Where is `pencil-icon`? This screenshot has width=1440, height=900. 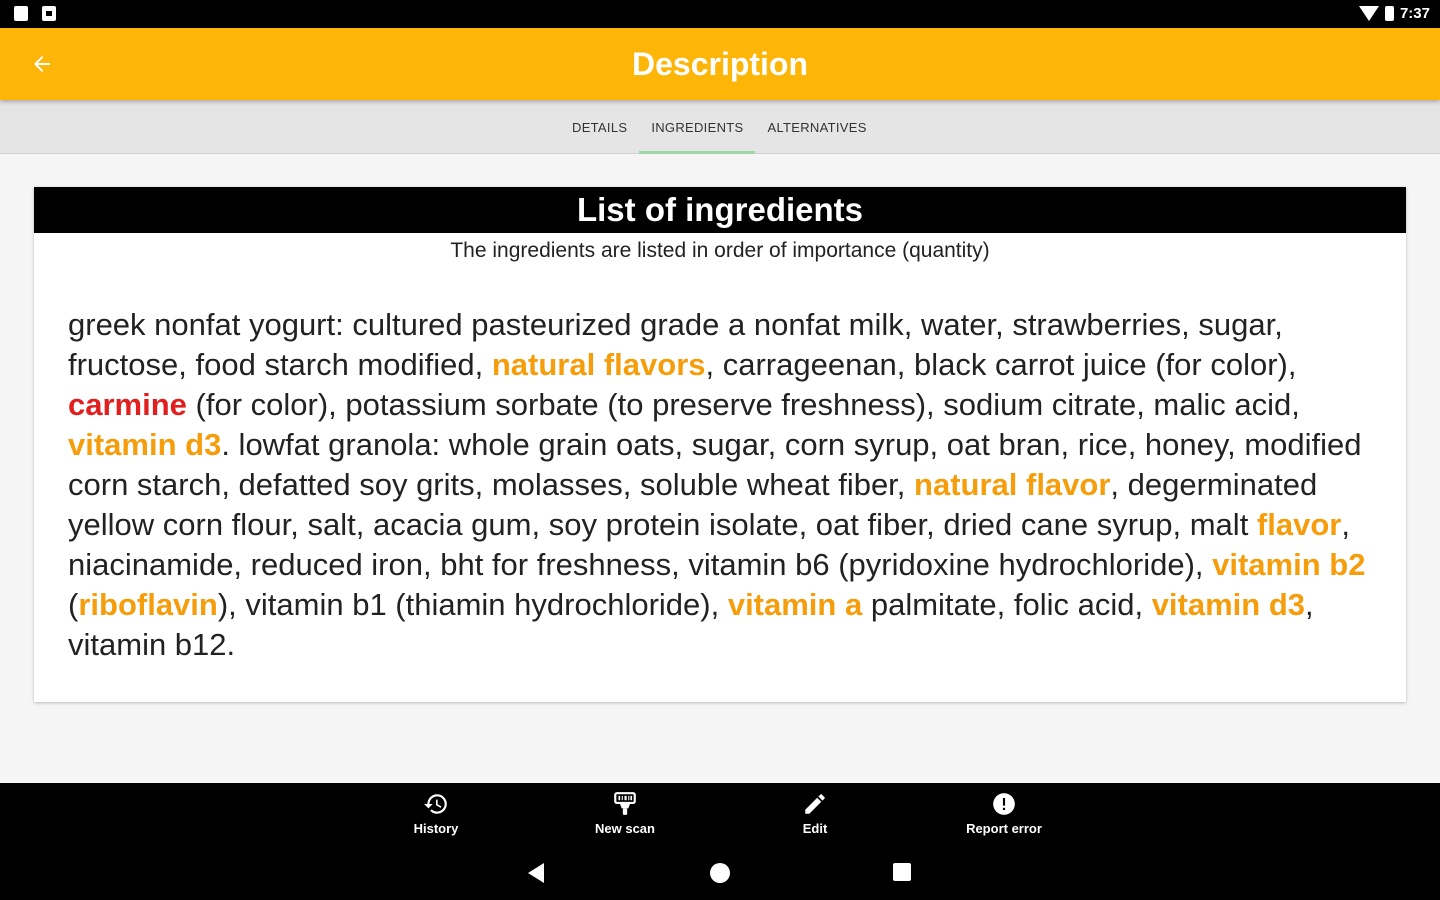
pencil-icon is located at coordinates (815, 804).